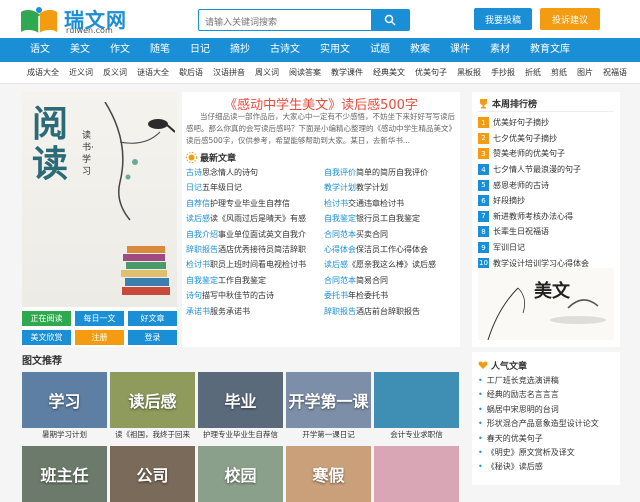 The width and height of the screenshot is (640, 502). What do you see at coordinates (160, 50) in the screenshot?
I see `nav-item: 随笔` at bounding box center [160, 50].